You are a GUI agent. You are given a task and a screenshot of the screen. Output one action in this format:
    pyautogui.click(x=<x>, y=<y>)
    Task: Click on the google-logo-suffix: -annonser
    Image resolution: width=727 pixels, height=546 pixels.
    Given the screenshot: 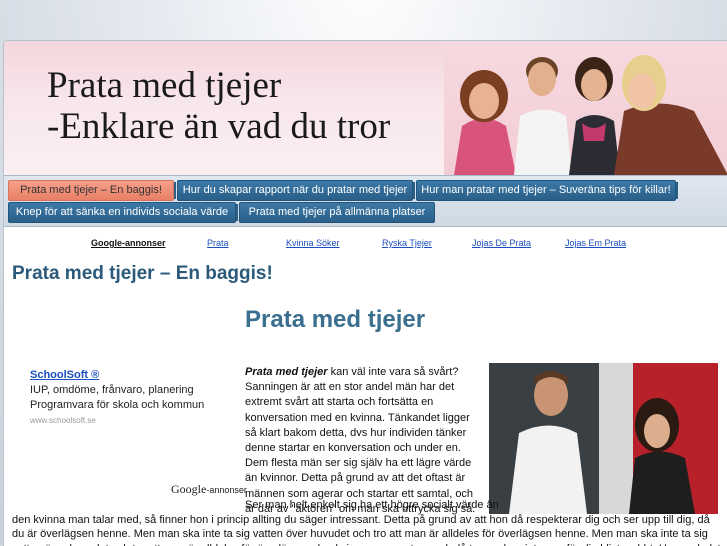 What is the action you would take?
    pyautogui.click(x=226, y=490)
    